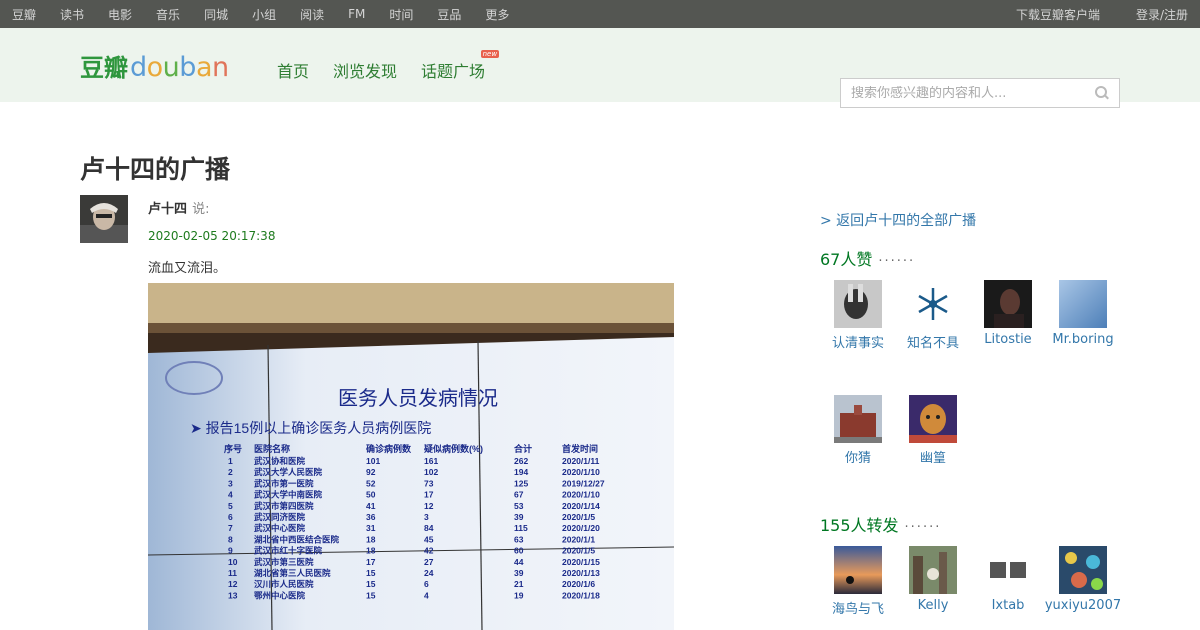  What do you see at coordinates (578, 551) in the screenshot?
I see `image-table-cell: 2020/1/5` at bounding box center [578, 551].